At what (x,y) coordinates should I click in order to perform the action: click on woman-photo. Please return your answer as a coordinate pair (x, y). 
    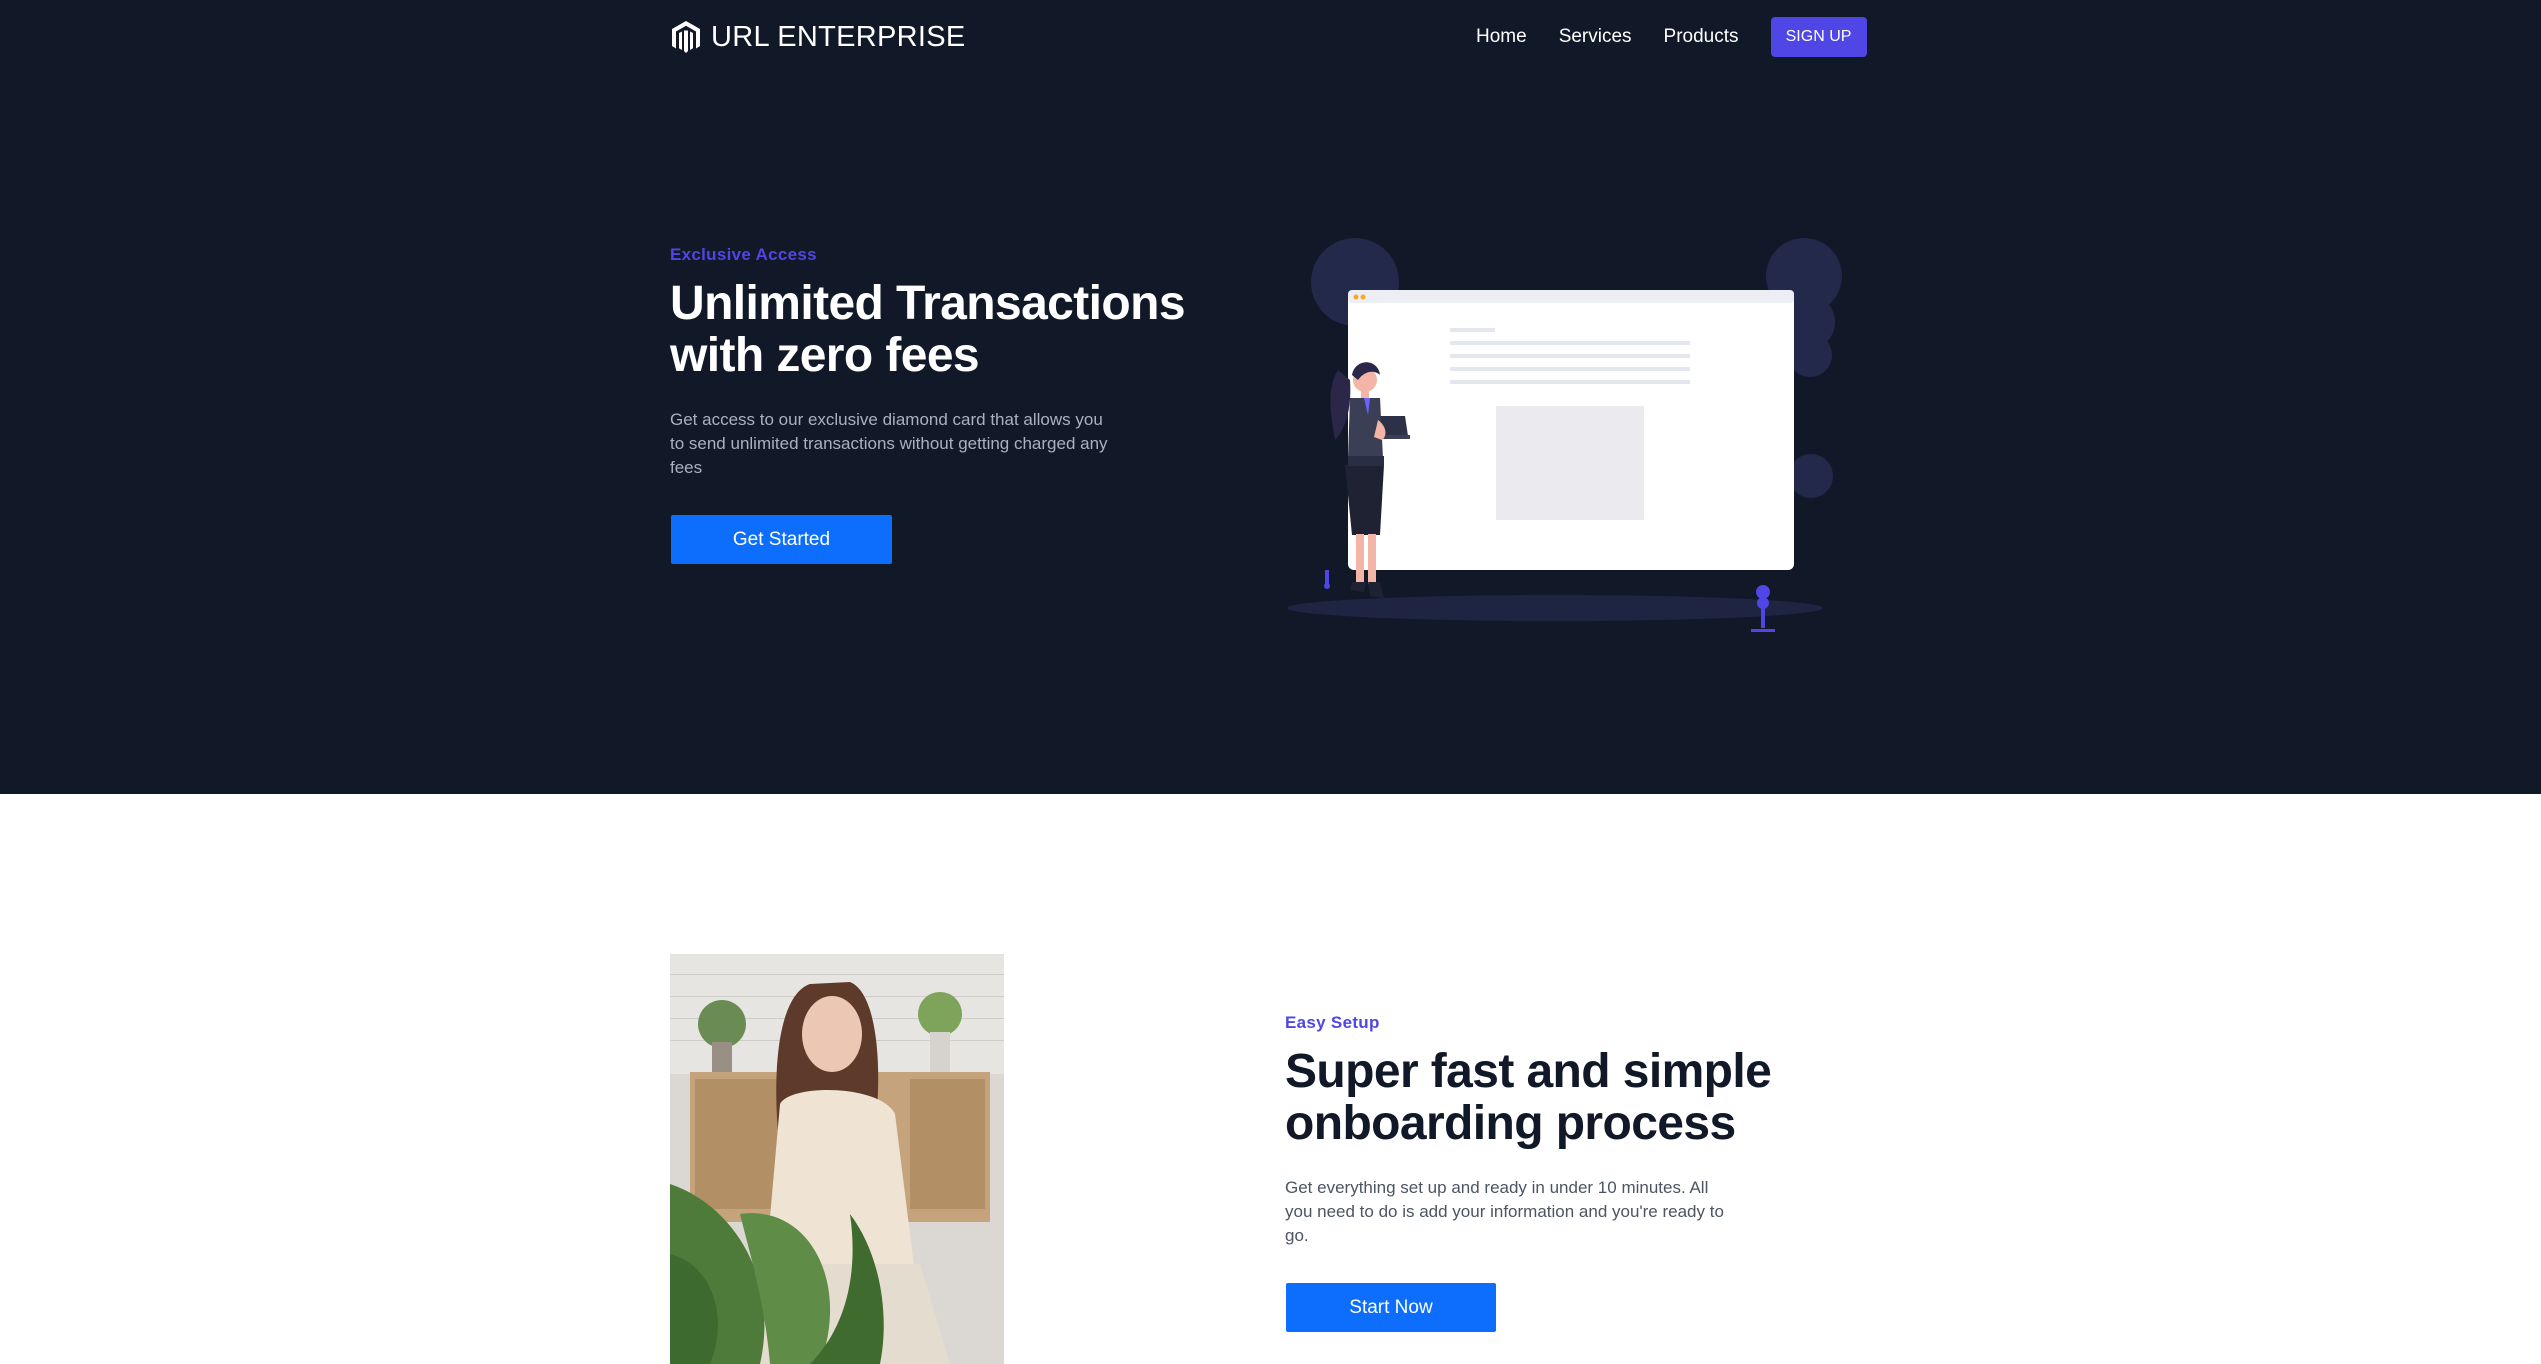
    Looking at the image, I should click on (837, 1159).